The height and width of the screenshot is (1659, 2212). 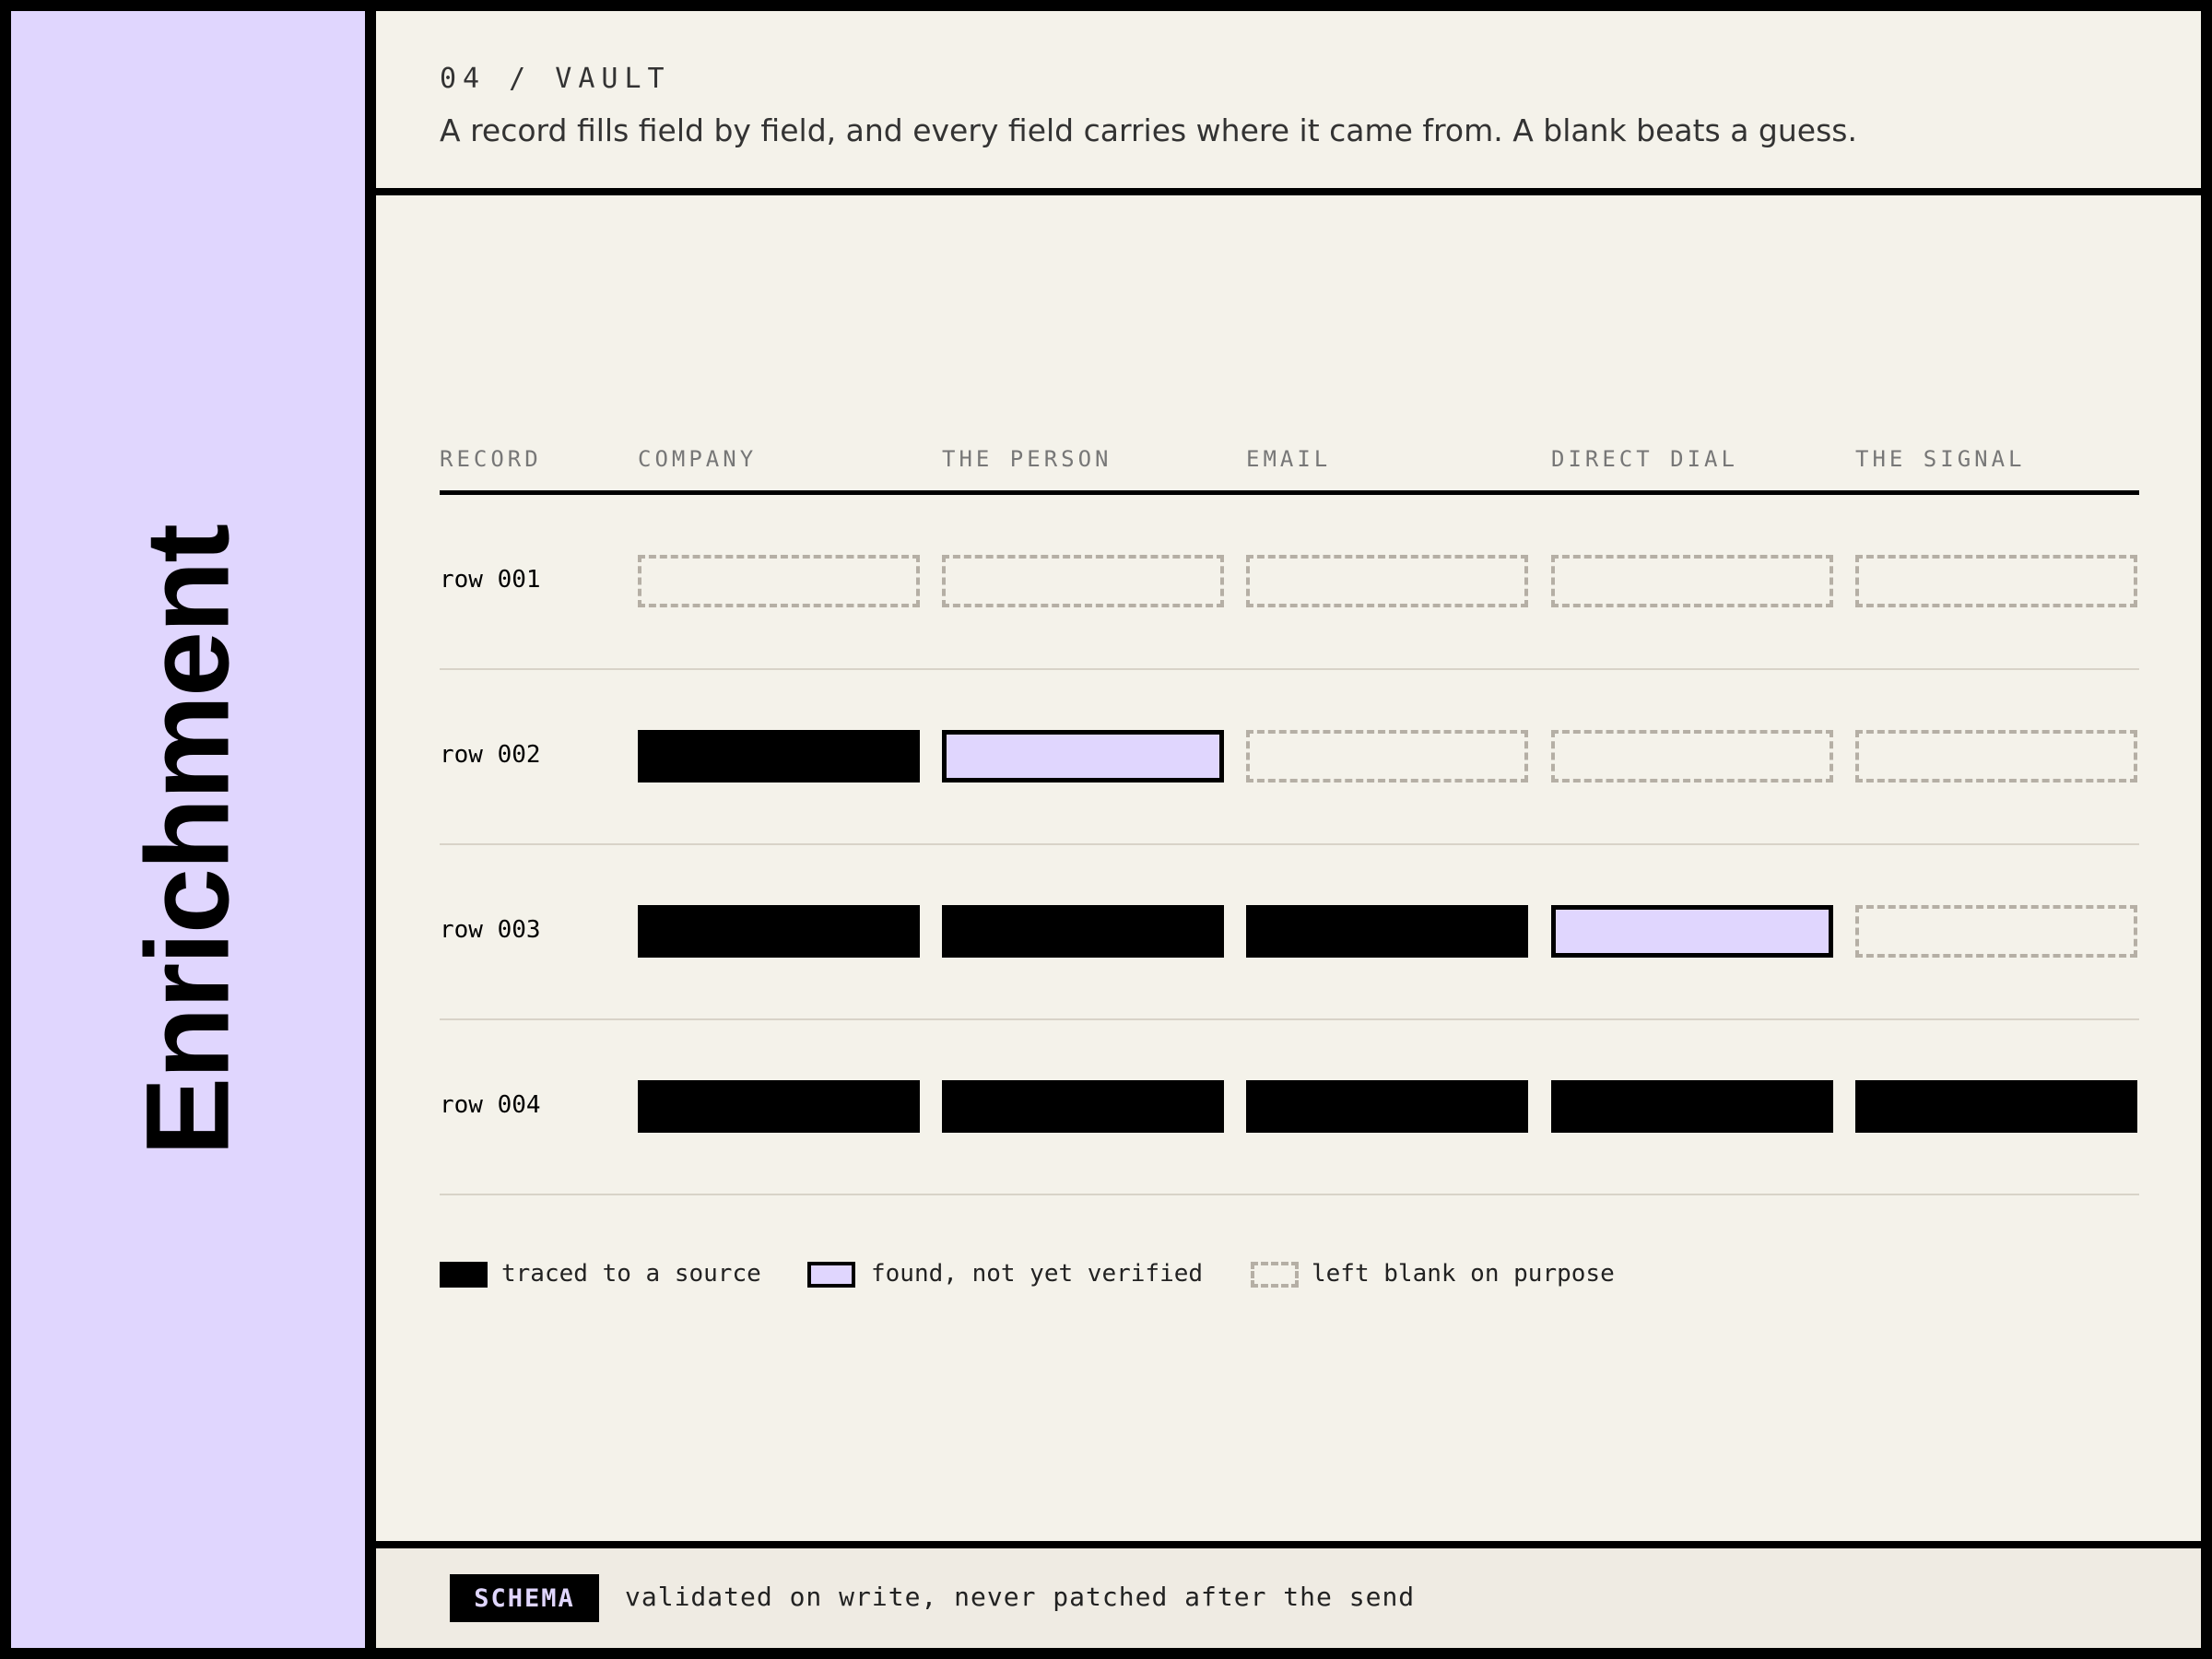 I want to click on sidebar-title: Enrichment, so click(x=188, y=840).